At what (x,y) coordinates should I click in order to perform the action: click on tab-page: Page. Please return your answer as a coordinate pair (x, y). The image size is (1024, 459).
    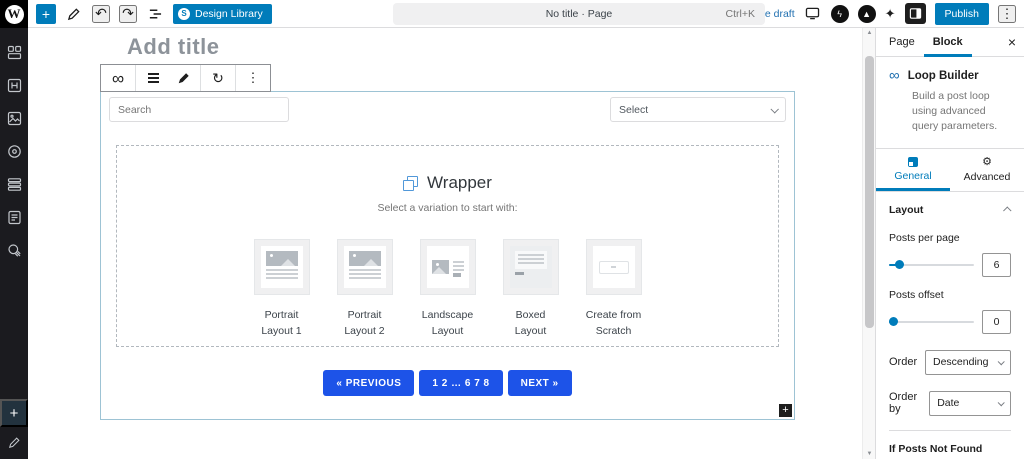
    Looking at the image, I should click on (902, 42).